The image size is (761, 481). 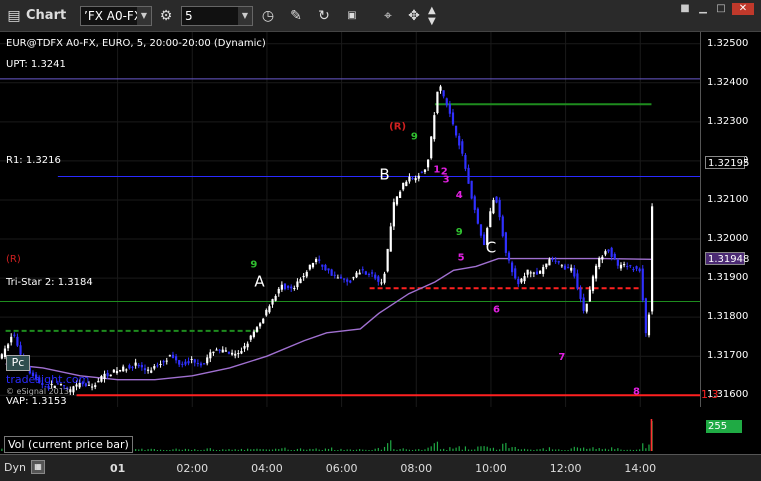 What do you see at coordinates (388, 16) in the screenshot?
I see `cursor-icon: ⌖` at bounding box center [388, 16].